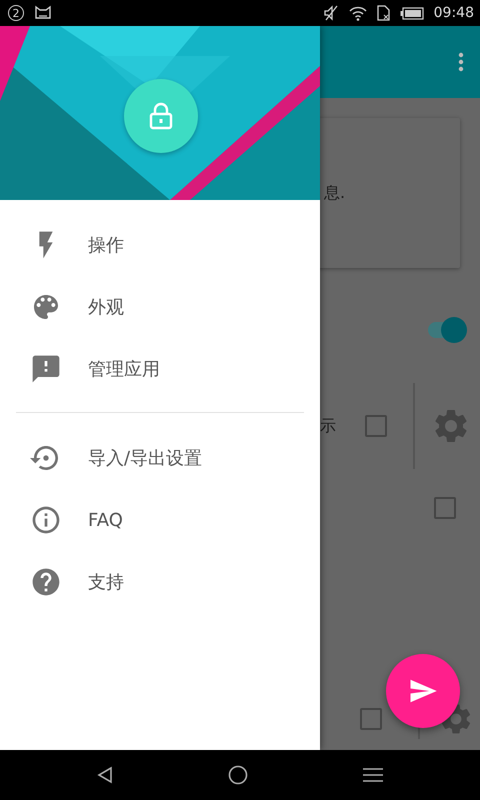  What do you see at coordinates (160, 307) in the screenshot?
I see `drawer-menu-item: 外观` at bounding box center [160, 307].